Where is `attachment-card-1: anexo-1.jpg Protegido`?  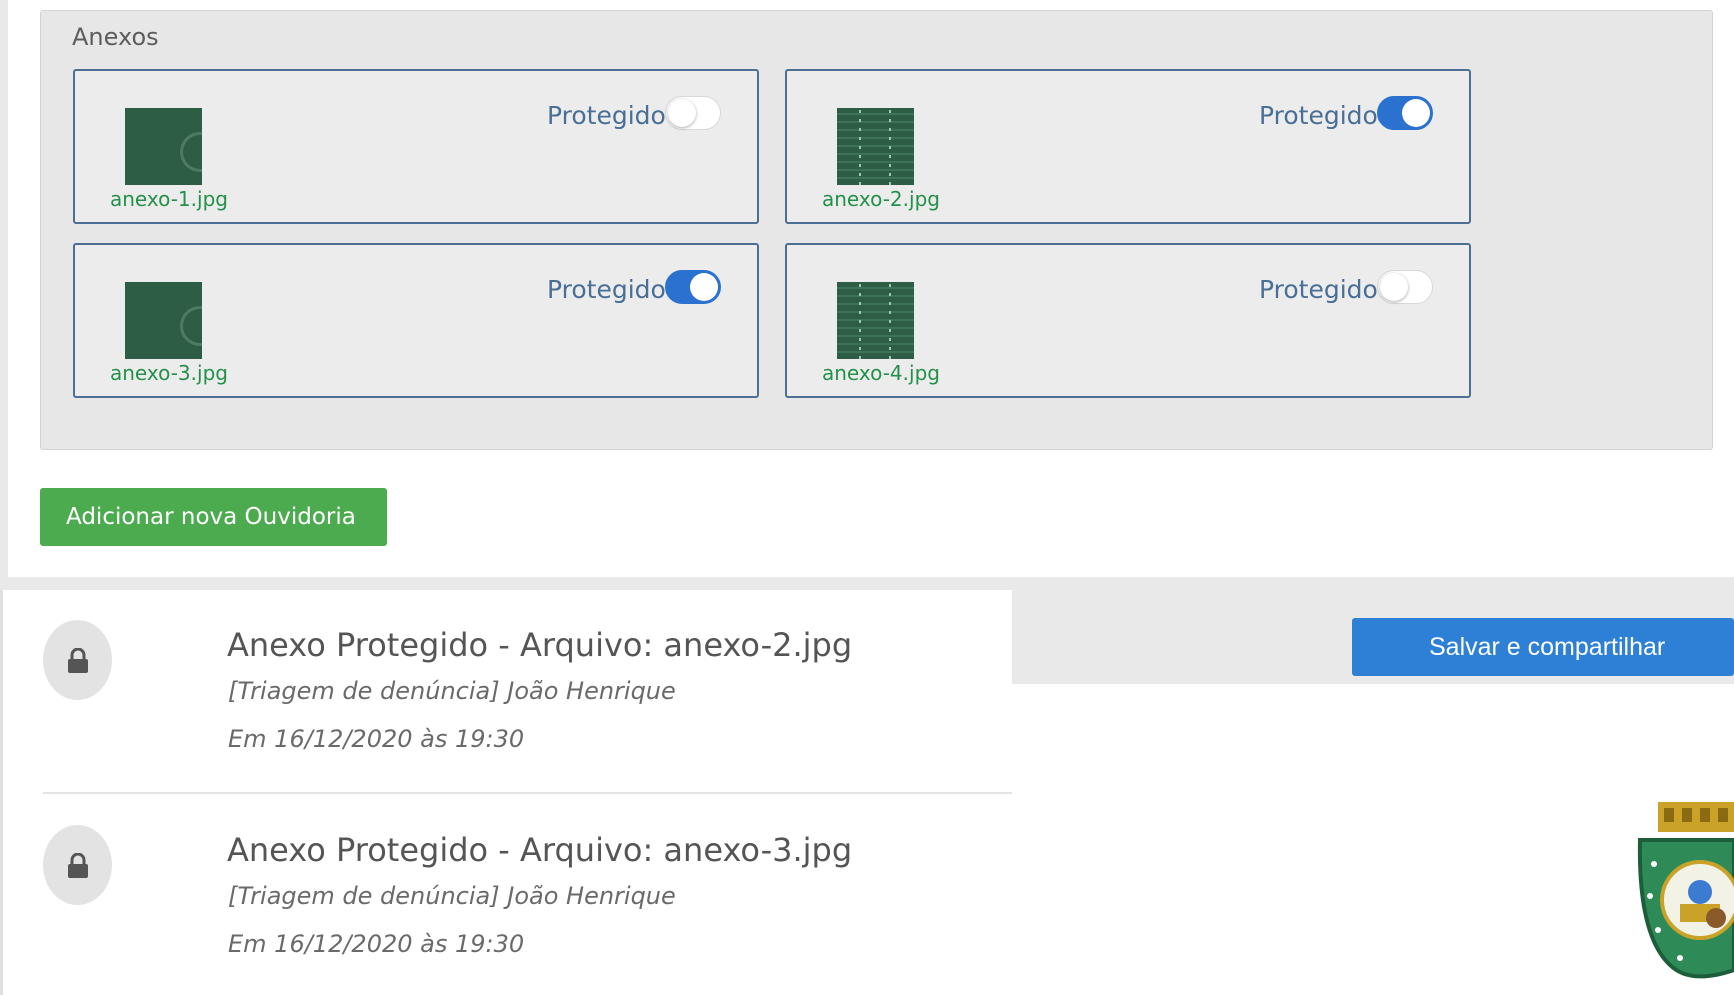 attachment-card-1: anexo-1.jpg Protegido is located at coordinates (416, 146).